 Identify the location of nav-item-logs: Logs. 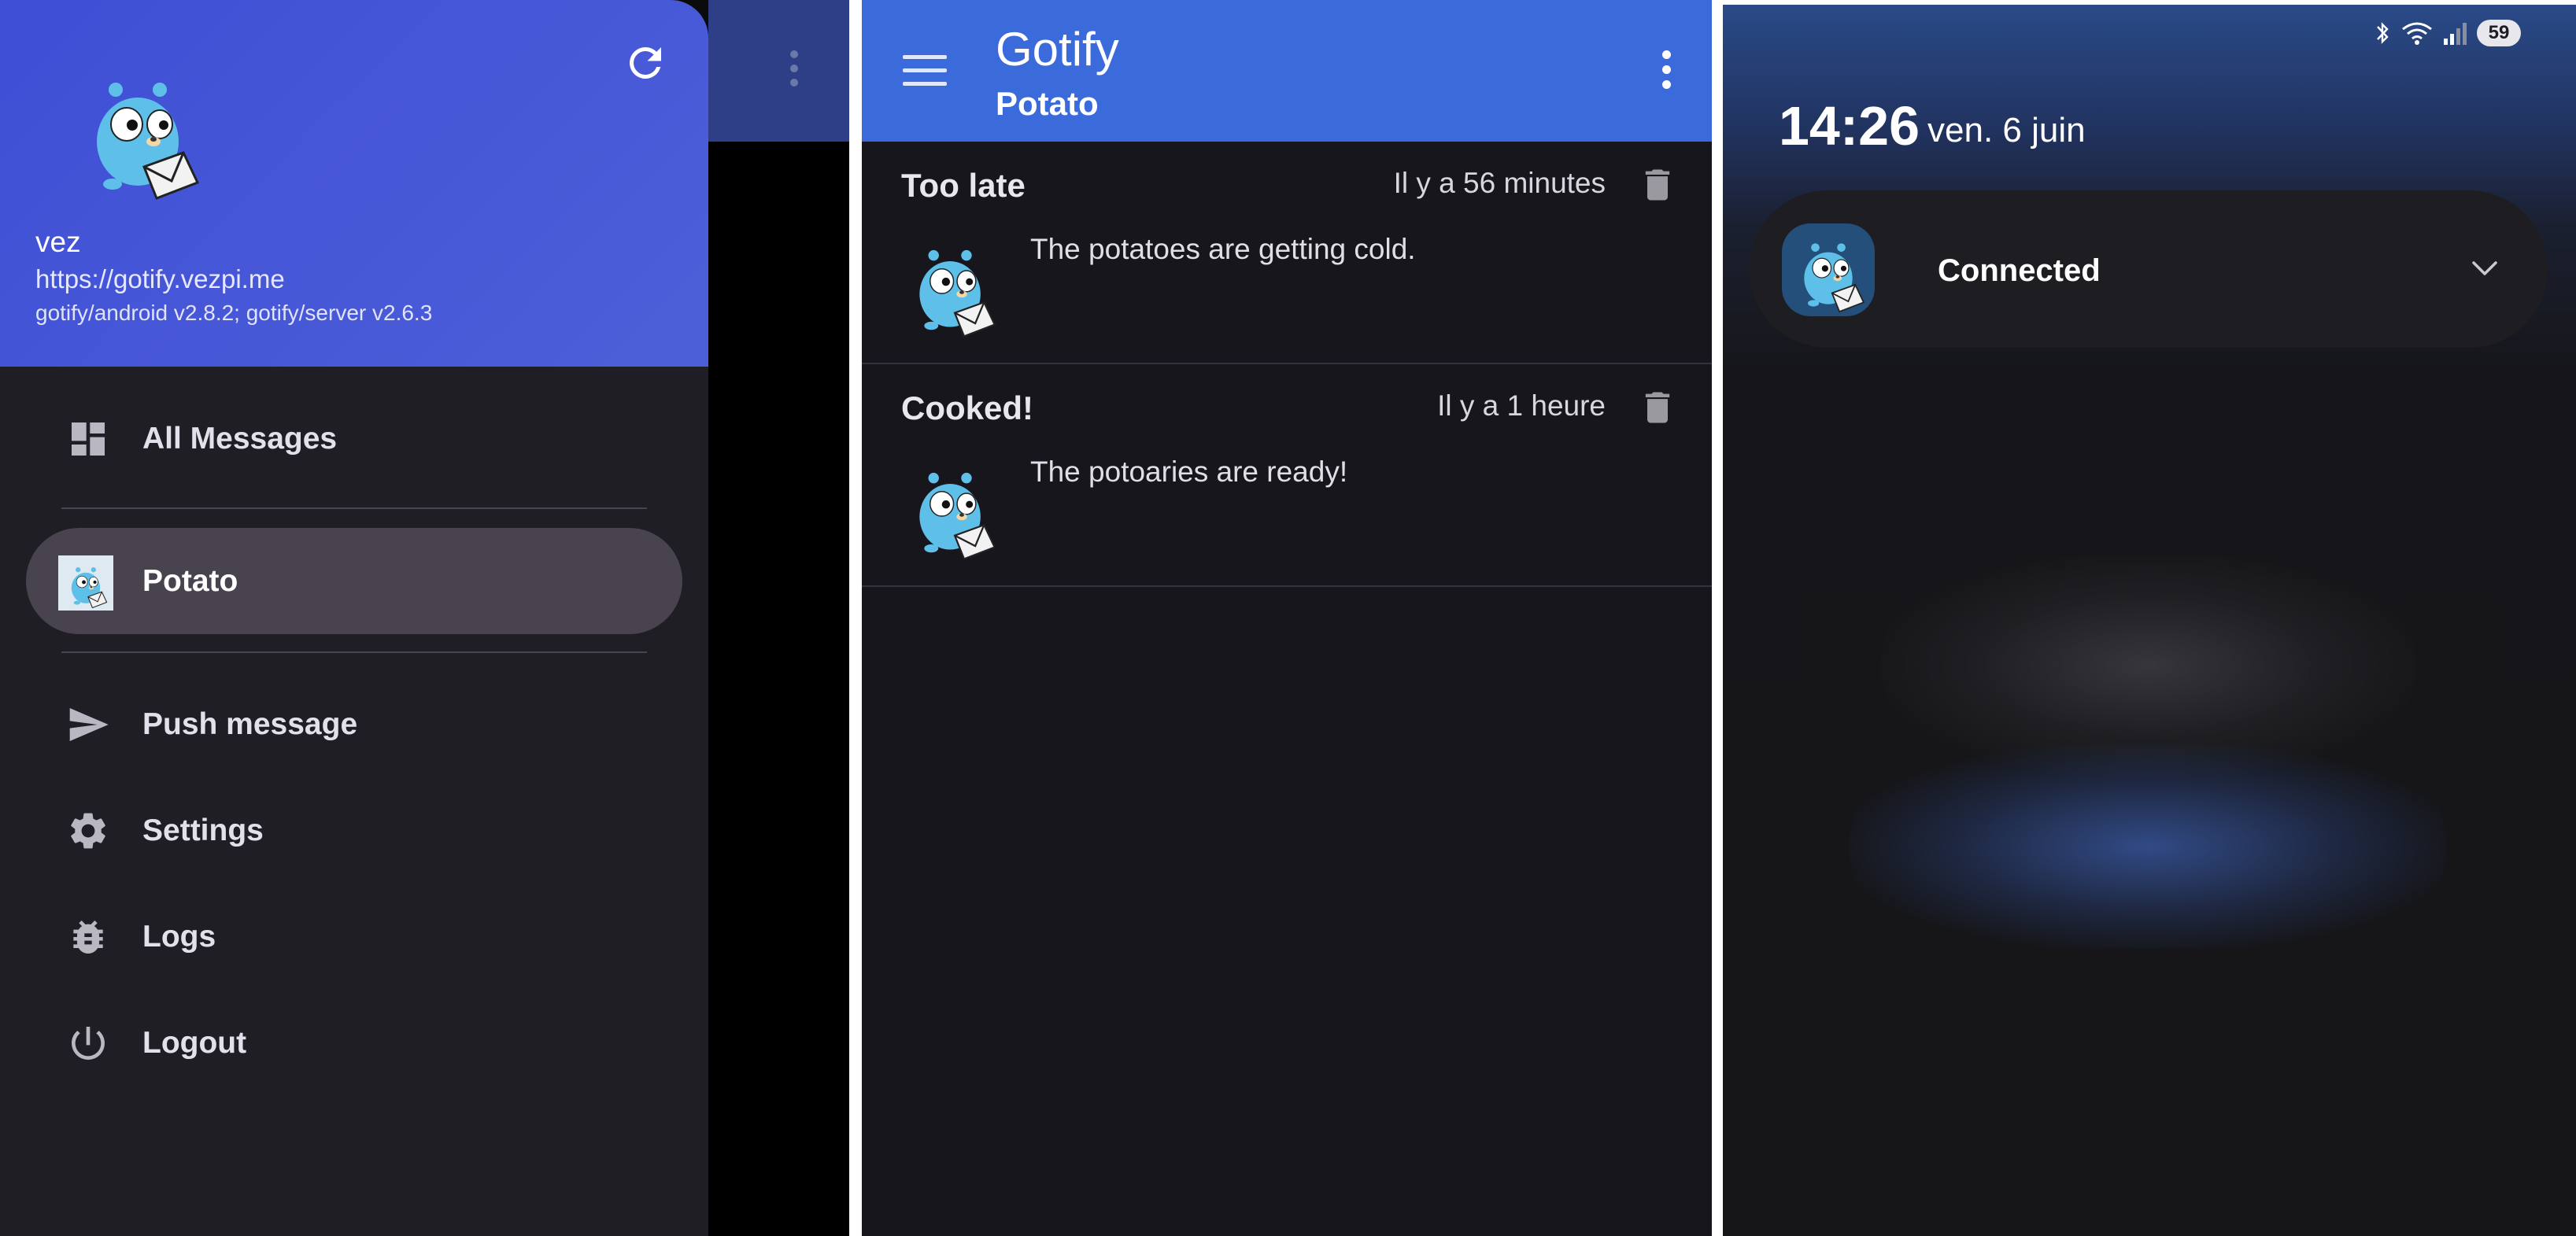
(354, 937).